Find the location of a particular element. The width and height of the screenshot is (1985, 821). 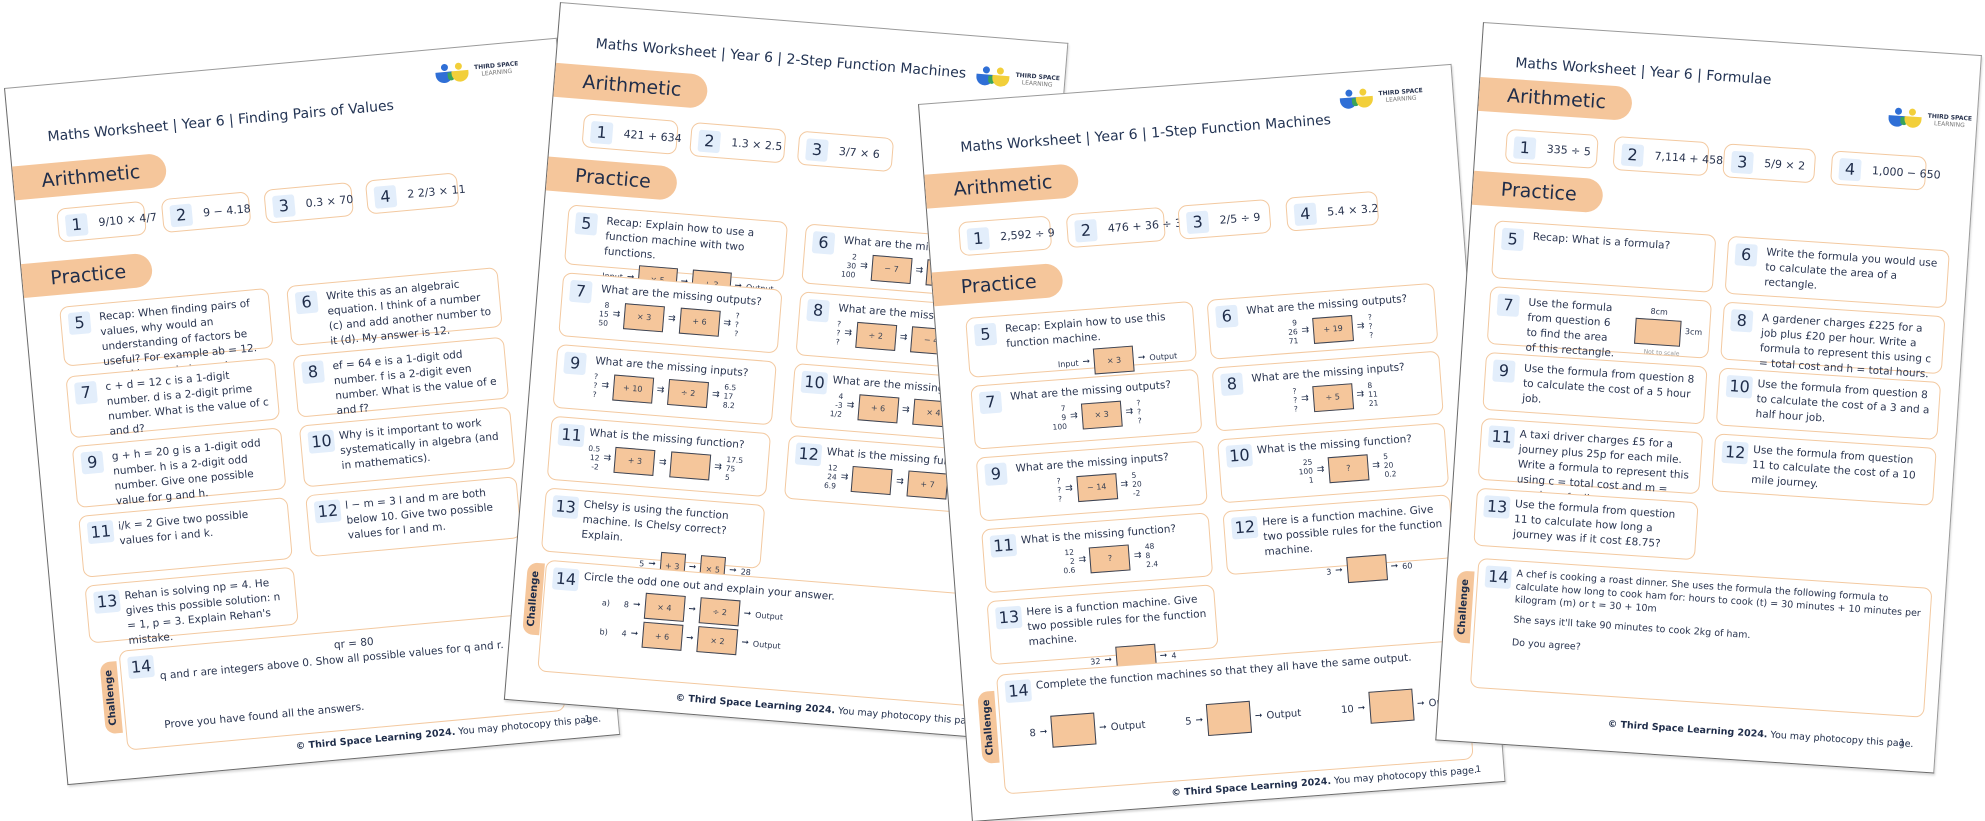

function-box: + 10 is located at coordinates (632, 389).